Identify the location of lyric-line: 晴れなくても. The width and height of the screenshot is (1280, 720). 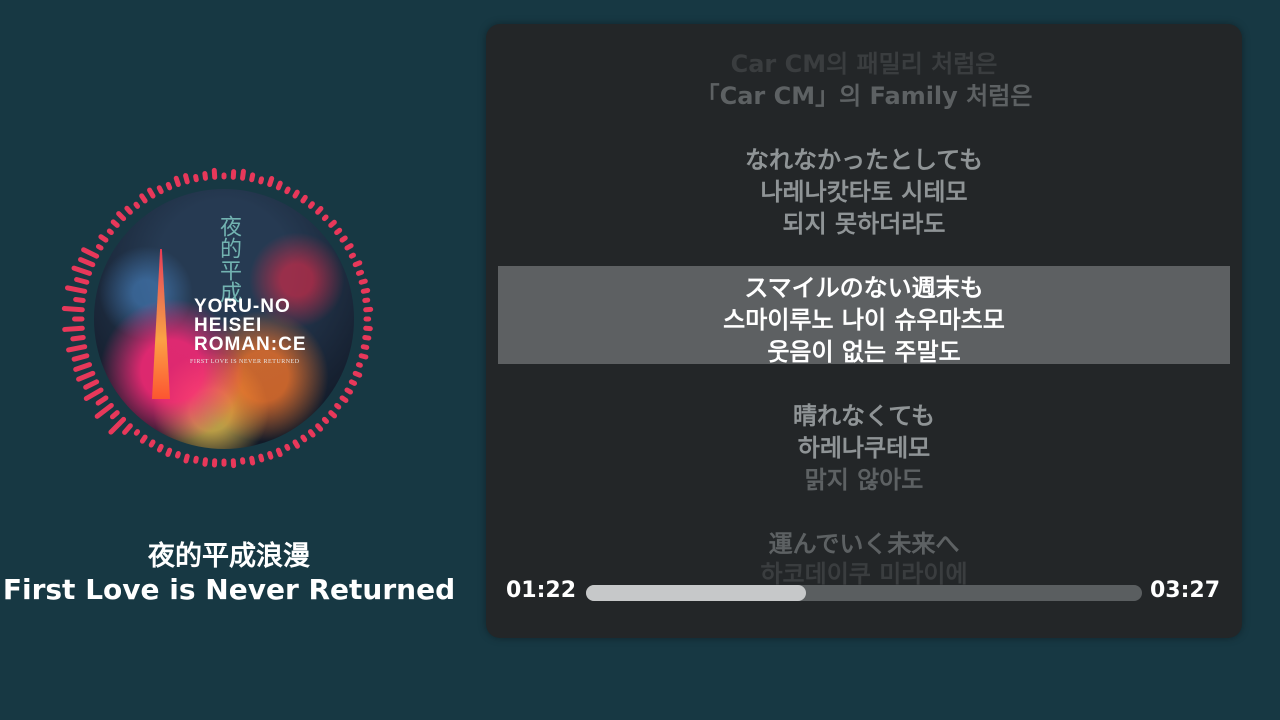
(864, 416).